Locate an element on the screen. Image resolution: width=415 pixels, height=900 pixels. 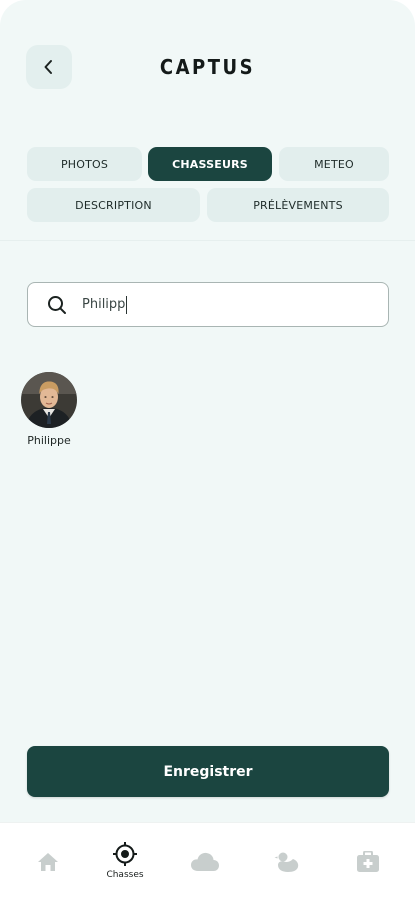
hunter-name: Philippe is located at coordinates (49, 440).